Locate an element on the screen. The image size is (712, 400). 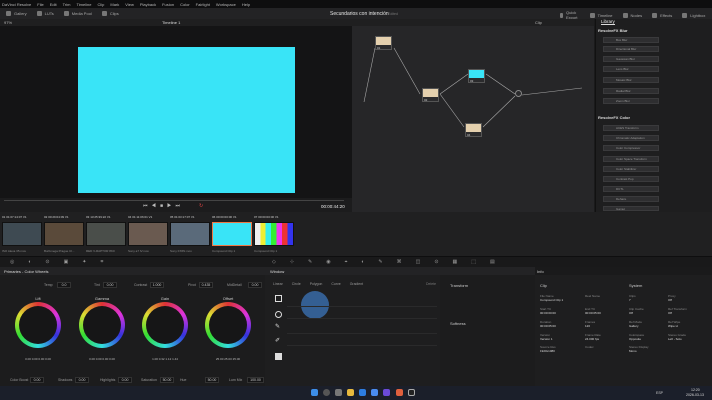
linear-tool: Linear is located at coordinates (278, 284).